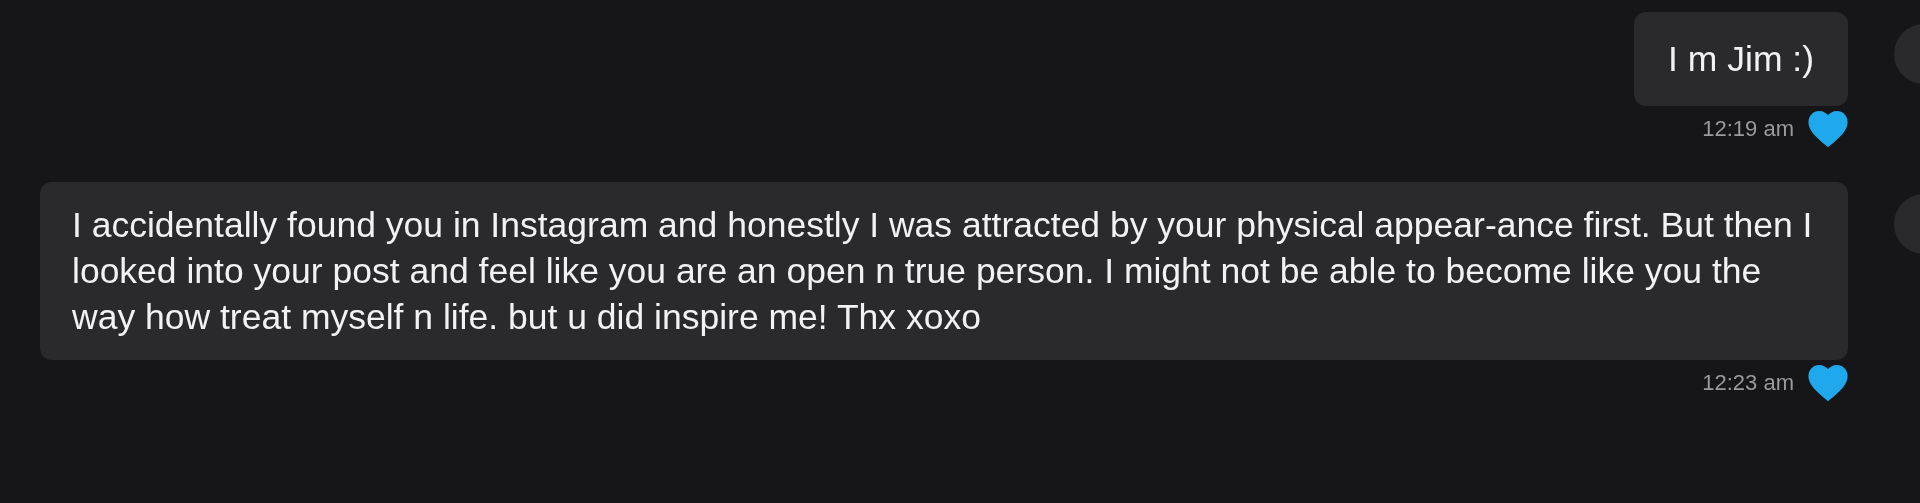 Image resolution: width=1920 pixels, height=503 pixels. I want to click on message-text: I m Jim :), so click(1741, 59).